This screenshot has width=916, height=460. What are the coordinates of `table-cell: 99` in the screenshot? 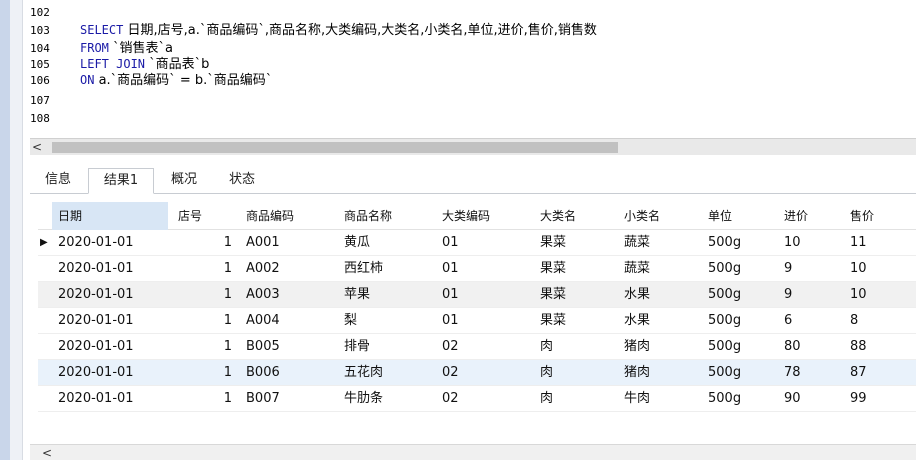 It's located at (879, 399).